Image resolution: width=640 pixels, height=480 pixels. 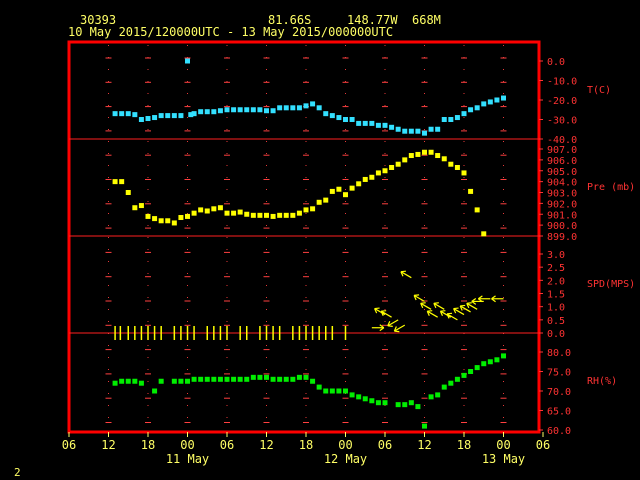 I want to click on y-tick-label: 905.0, so click(x=562, y=172).